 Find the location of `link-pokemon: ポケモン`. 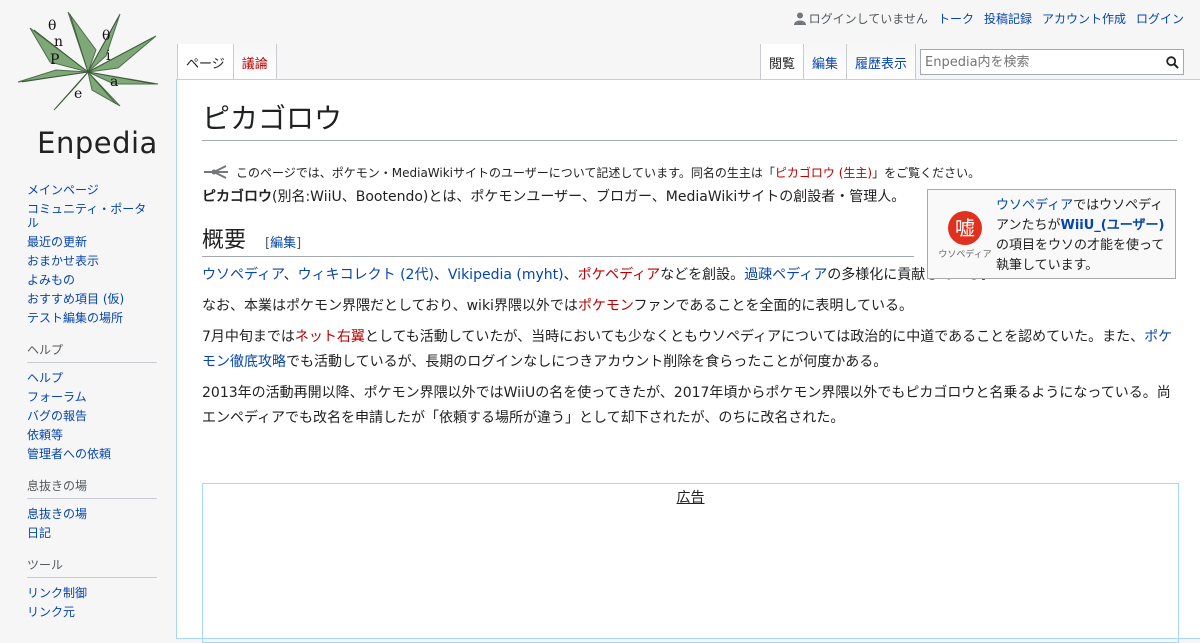

link-pokemon: ポケモン is located at coordinates (606, 306).